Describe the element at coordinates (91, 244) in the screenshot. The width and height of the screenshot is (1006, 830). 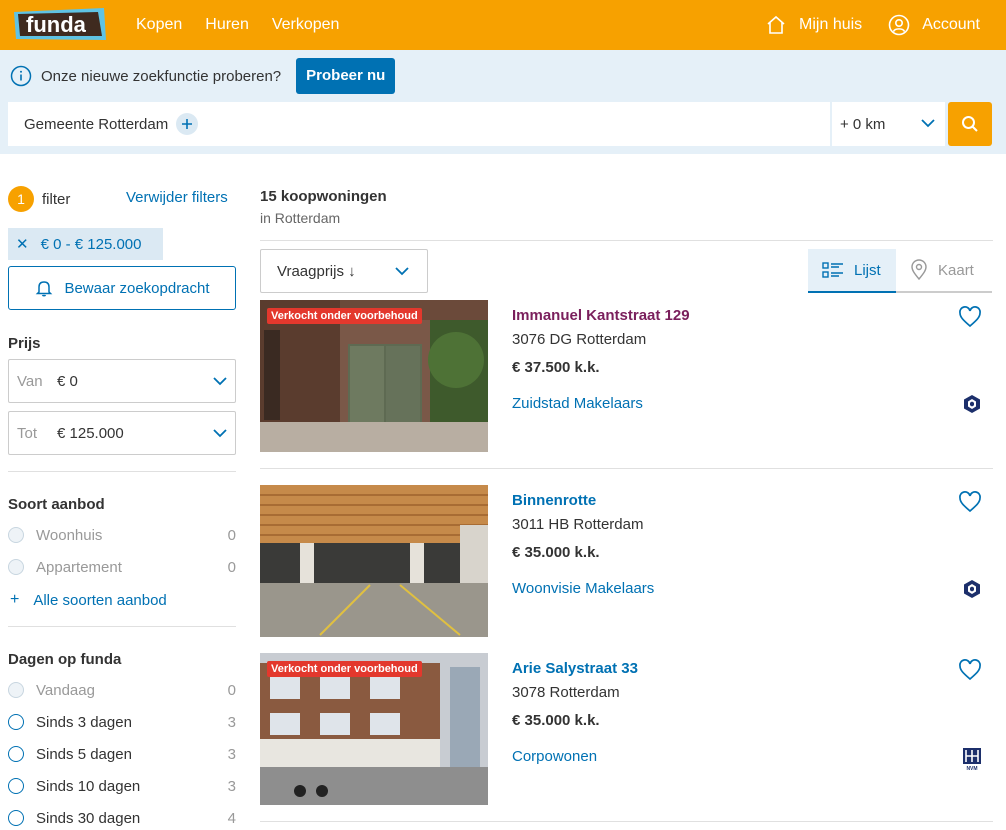
I see `chip-label: € 0 - € 125.000` at that location.